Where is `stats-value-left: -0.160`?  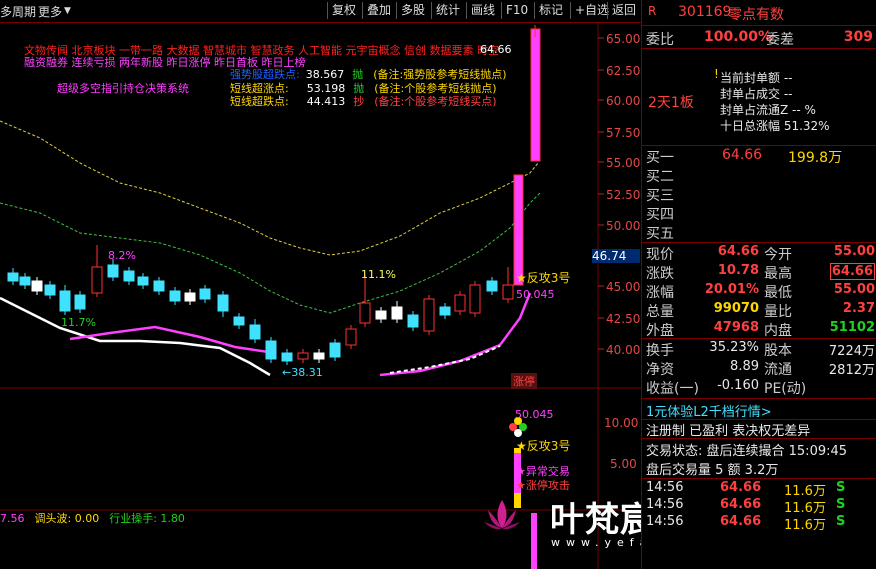
stats-value-left: -0.160 is located at coordinates (738, 385).